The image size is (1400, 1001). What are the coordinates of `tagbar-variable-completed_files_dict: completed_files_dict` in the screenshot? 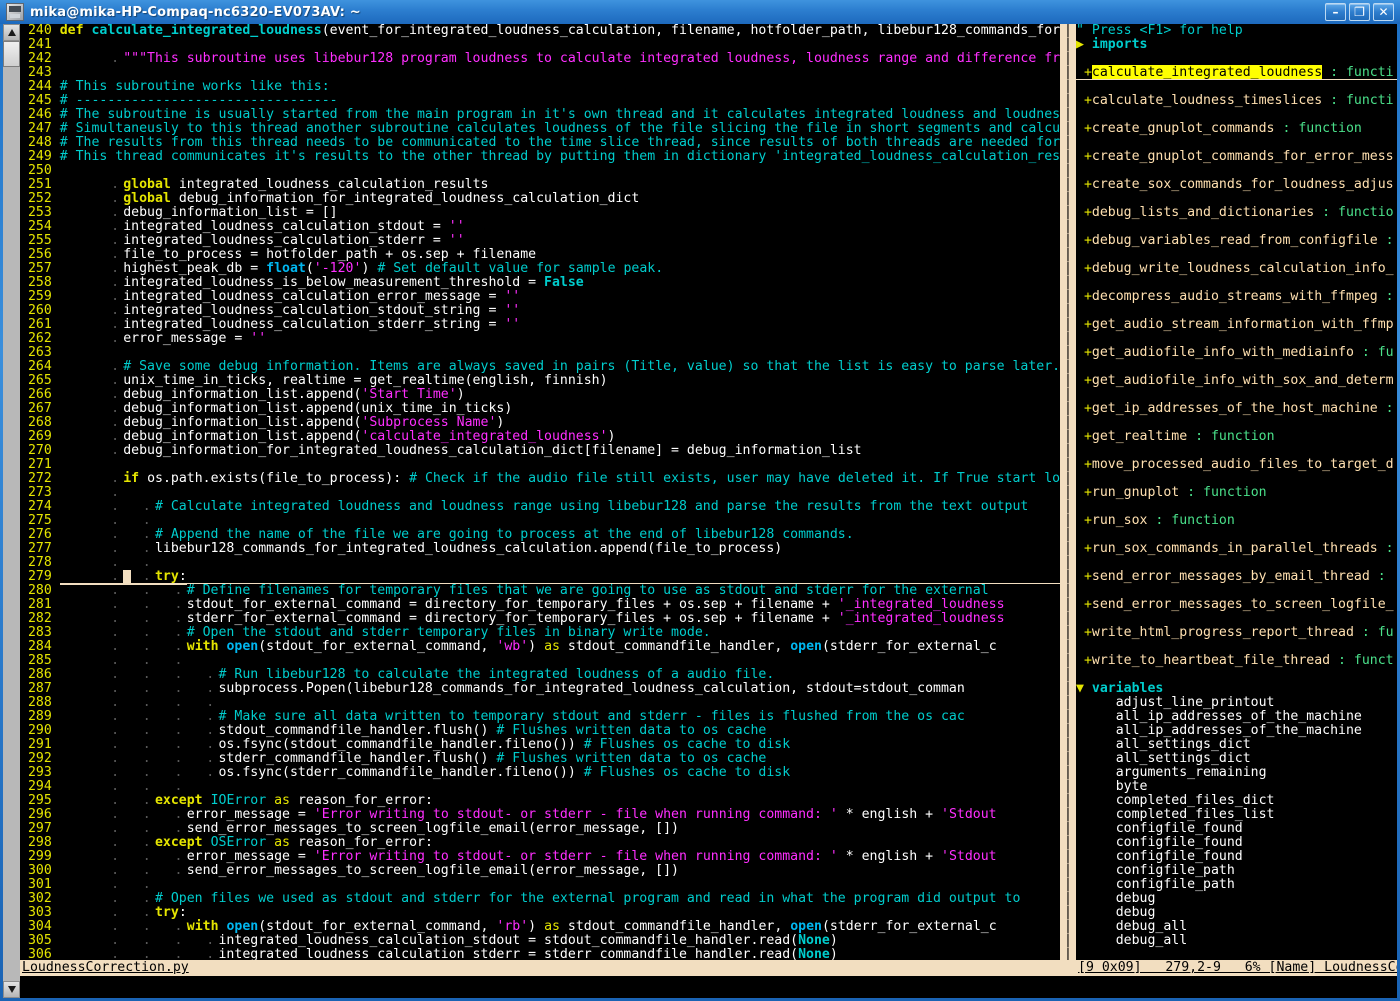 It's located at (1236, 801).